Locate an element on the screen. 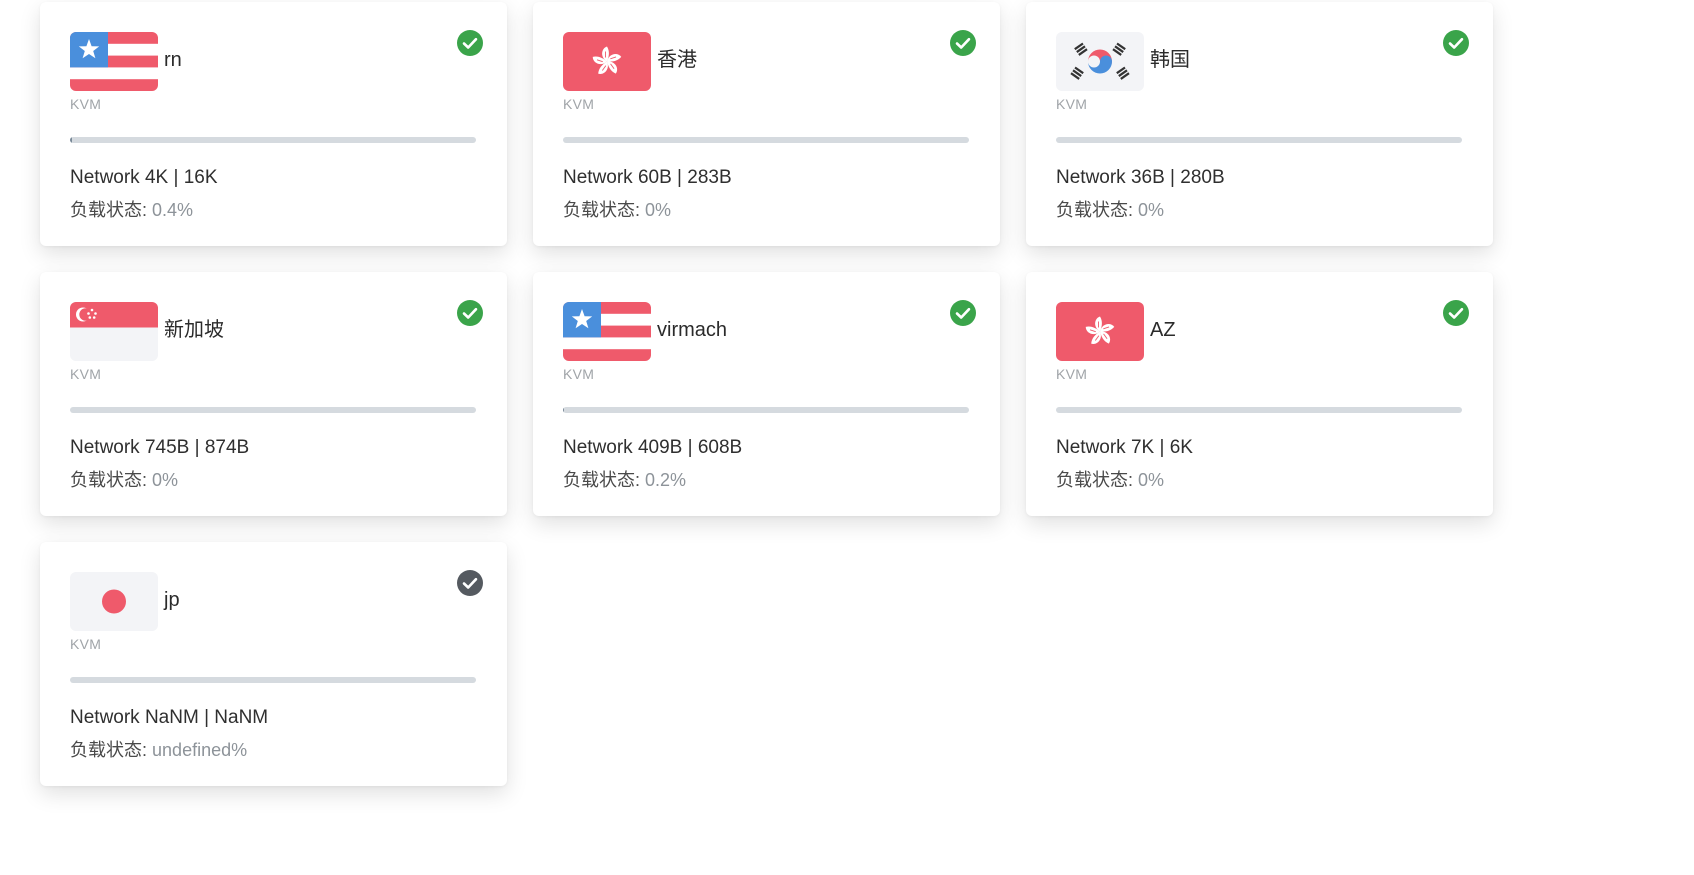 This screenshot has height=875, width=1694. load-status: 负载状态: 0.2% is located at coordinates (624, 480).